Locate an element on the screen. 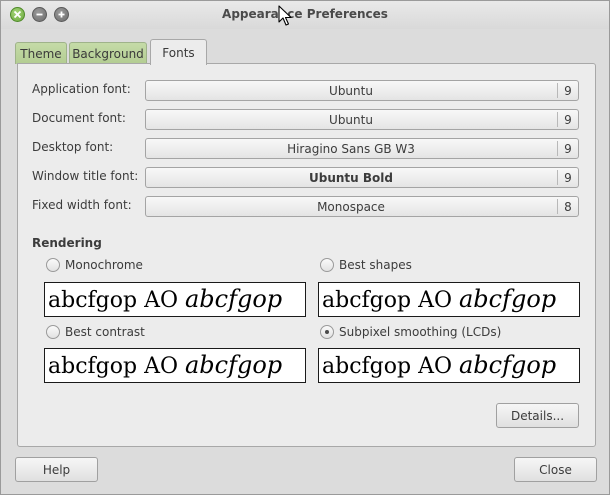  window-title-font-label: Window title font: is located at coordinates (85, 176).